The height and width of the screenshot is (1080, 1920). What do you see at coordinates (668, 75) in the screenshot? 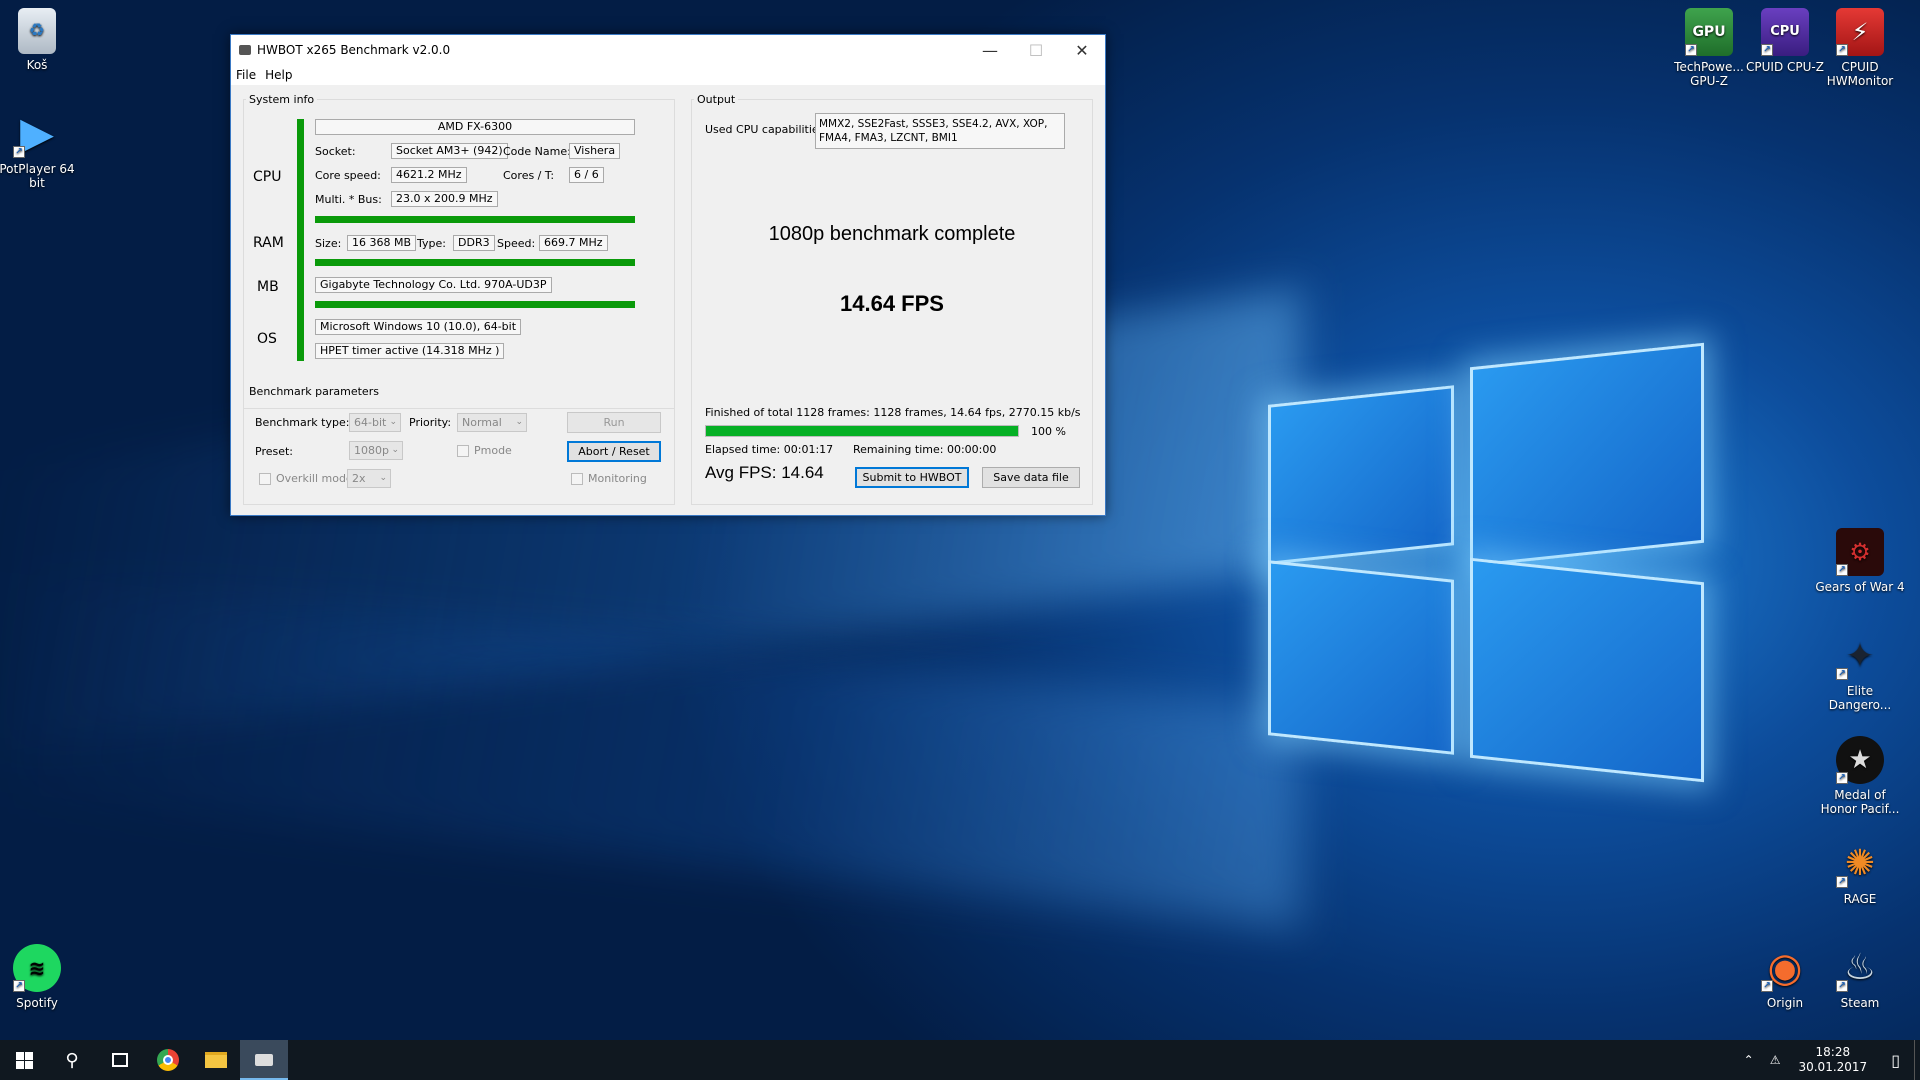
I see `menu-bar: File Help` at bounding box center [668, 75].